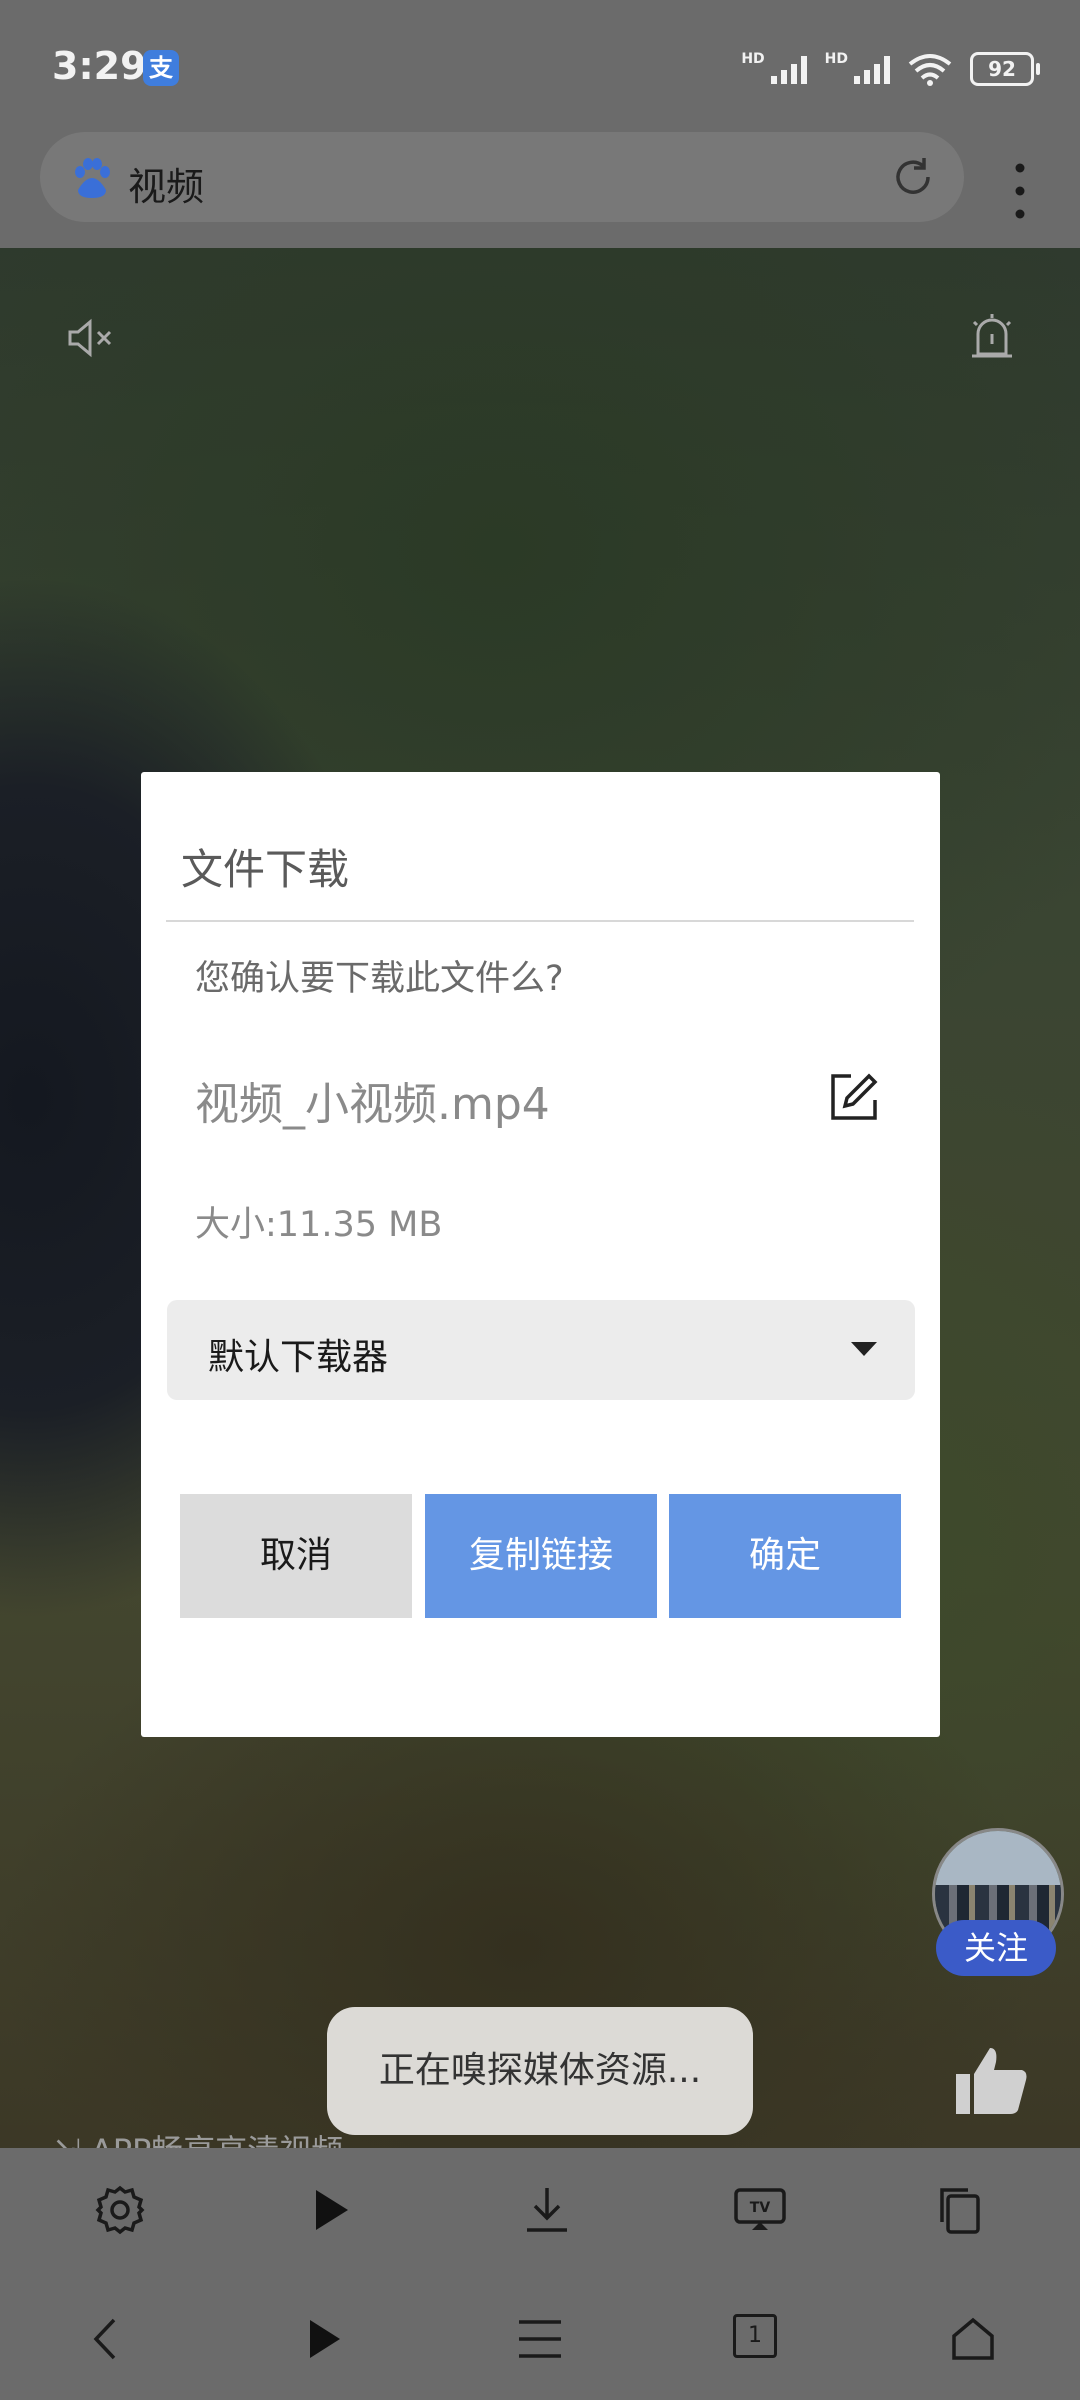 The height and width of the screenshot is (2400, 1080). I want to click on battery-indicator: 92, so click(1005, 69).